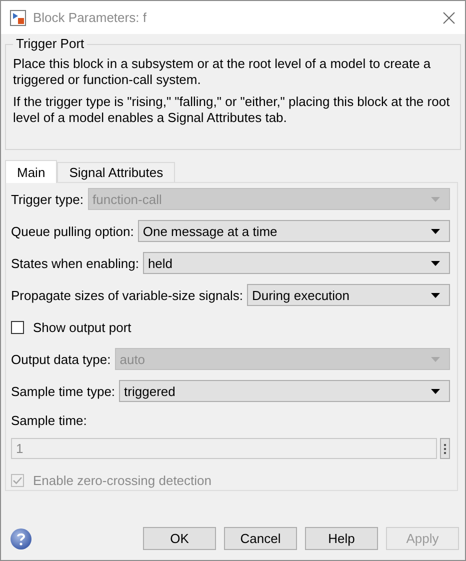 This screenshot has width=466, height=561. I want to click on field-label: Propagate sizes of variable-size signals:, so click(127, 295).